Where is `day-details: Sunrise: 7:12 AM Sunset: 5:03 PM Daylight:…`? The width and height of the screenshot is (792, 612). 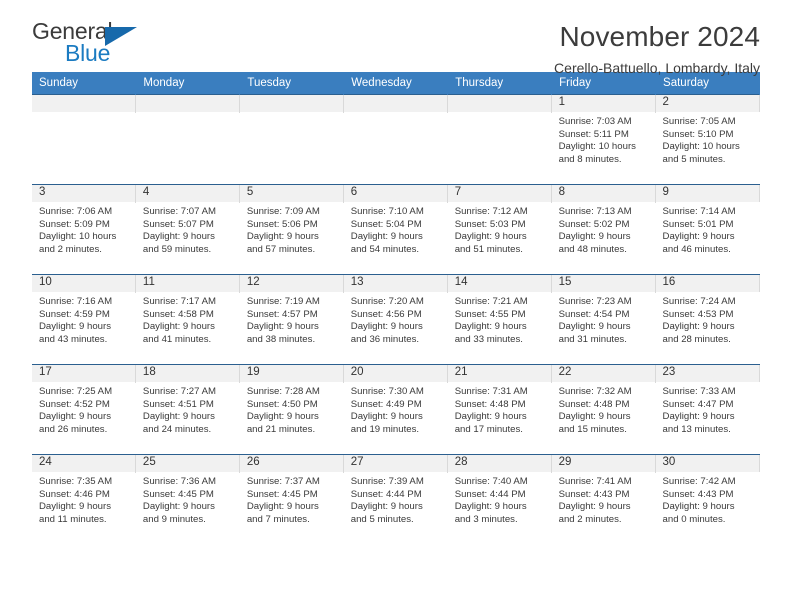
day-details: Sunrise: 7:12 AM Sunset: 5:03 PM Daylight:… is located at coordinates (500, 229).